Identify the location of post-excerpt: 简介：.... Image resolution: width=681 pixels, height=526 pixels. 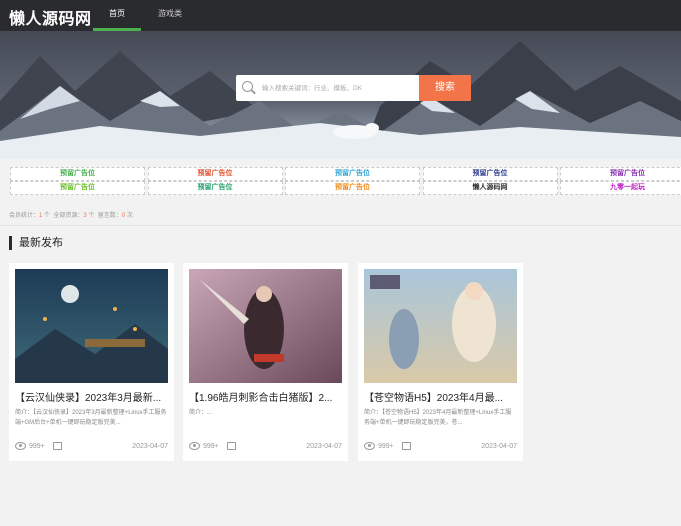
(201, 413).